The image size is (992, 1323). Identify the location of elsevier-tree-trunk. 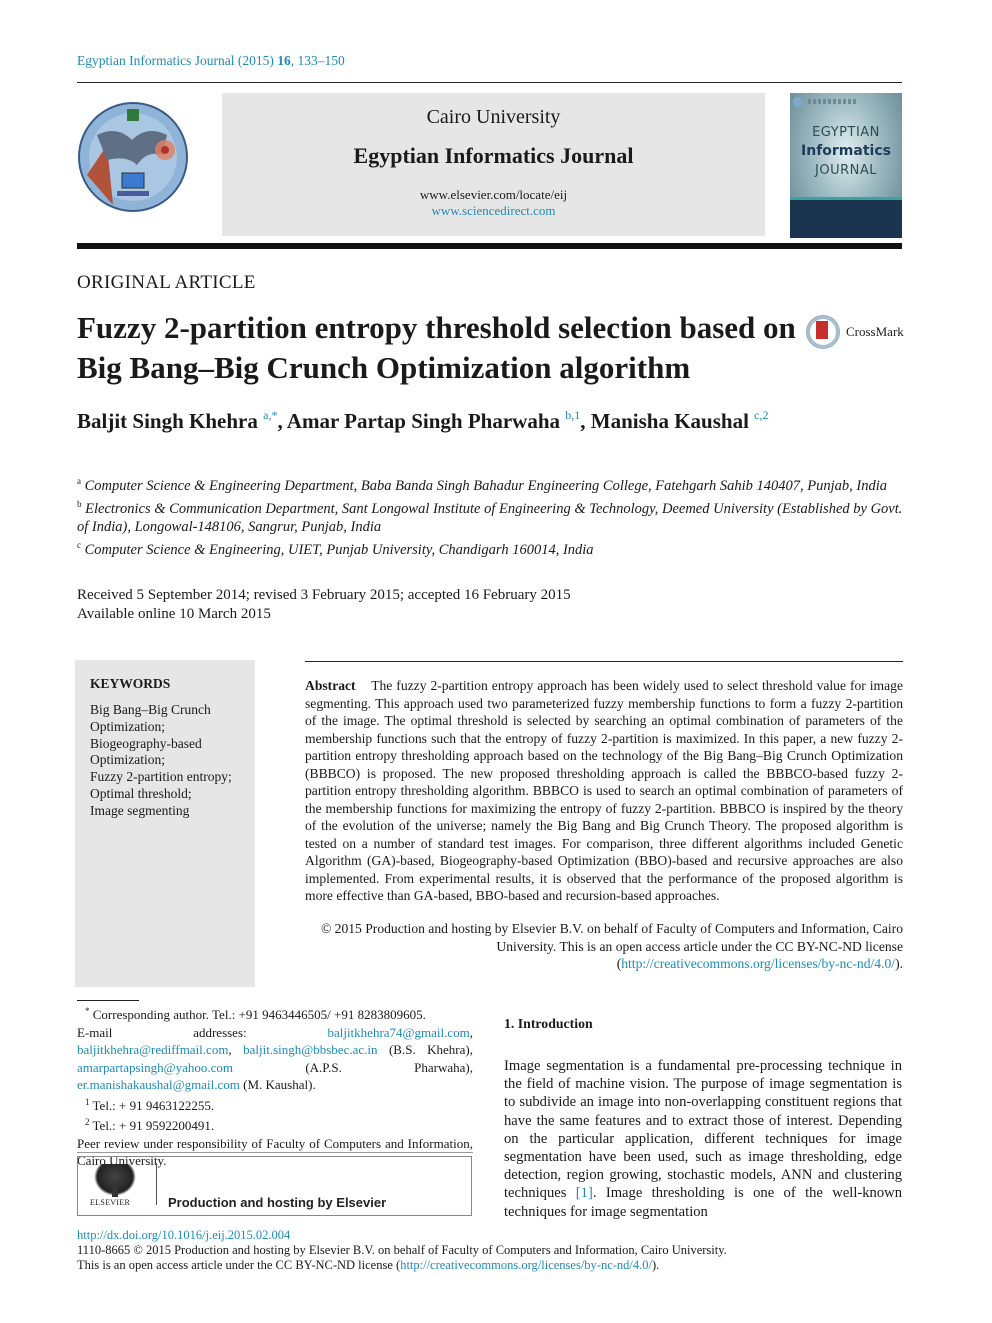
(115, 1192).